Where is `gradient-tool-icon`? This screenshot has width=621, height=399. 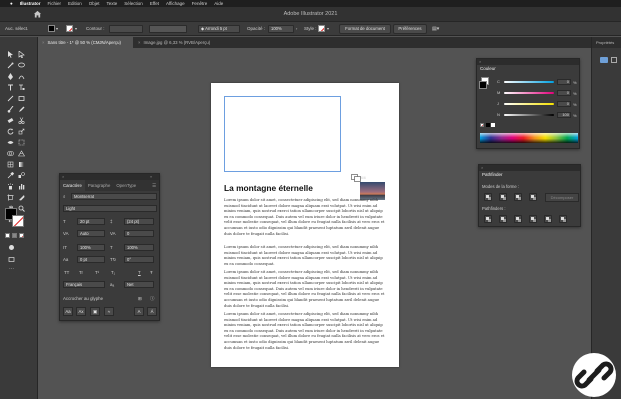
gradient-tool-icon is located at coordinates (21, 164).